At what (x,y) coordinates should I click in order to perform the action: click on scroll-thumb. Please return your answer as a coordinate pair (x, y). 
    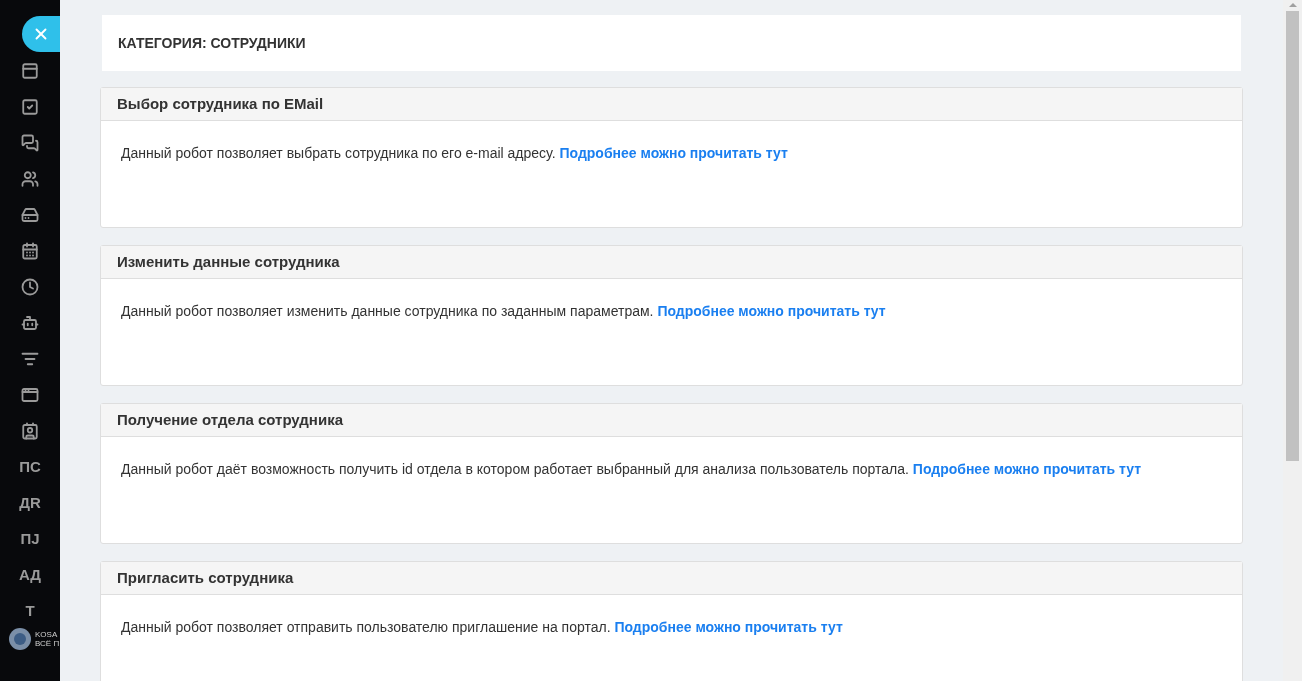
    Looking at the image, I should click on (1292, 236).